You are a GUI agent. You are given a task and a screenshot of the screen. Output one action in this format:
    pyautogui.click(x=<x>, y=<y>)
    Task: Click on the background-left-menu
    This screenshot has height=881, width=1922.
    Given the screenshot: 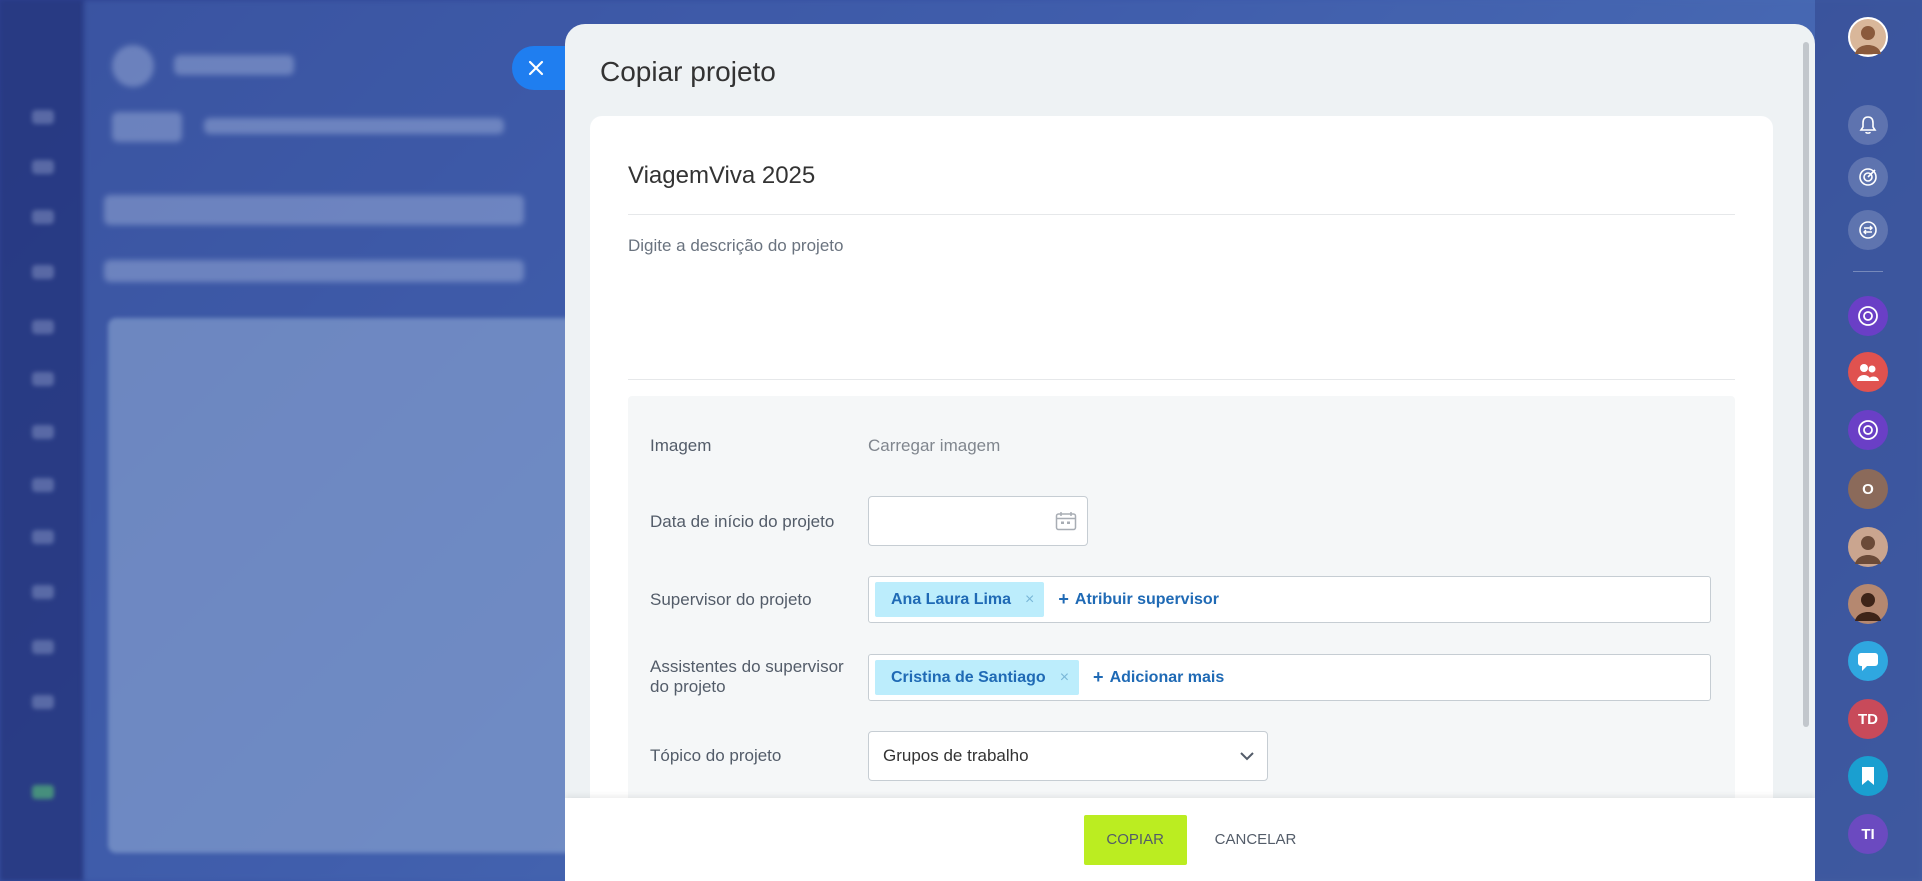 What is the action you would take?
    pyautogui.click(x=42, y=440)
    